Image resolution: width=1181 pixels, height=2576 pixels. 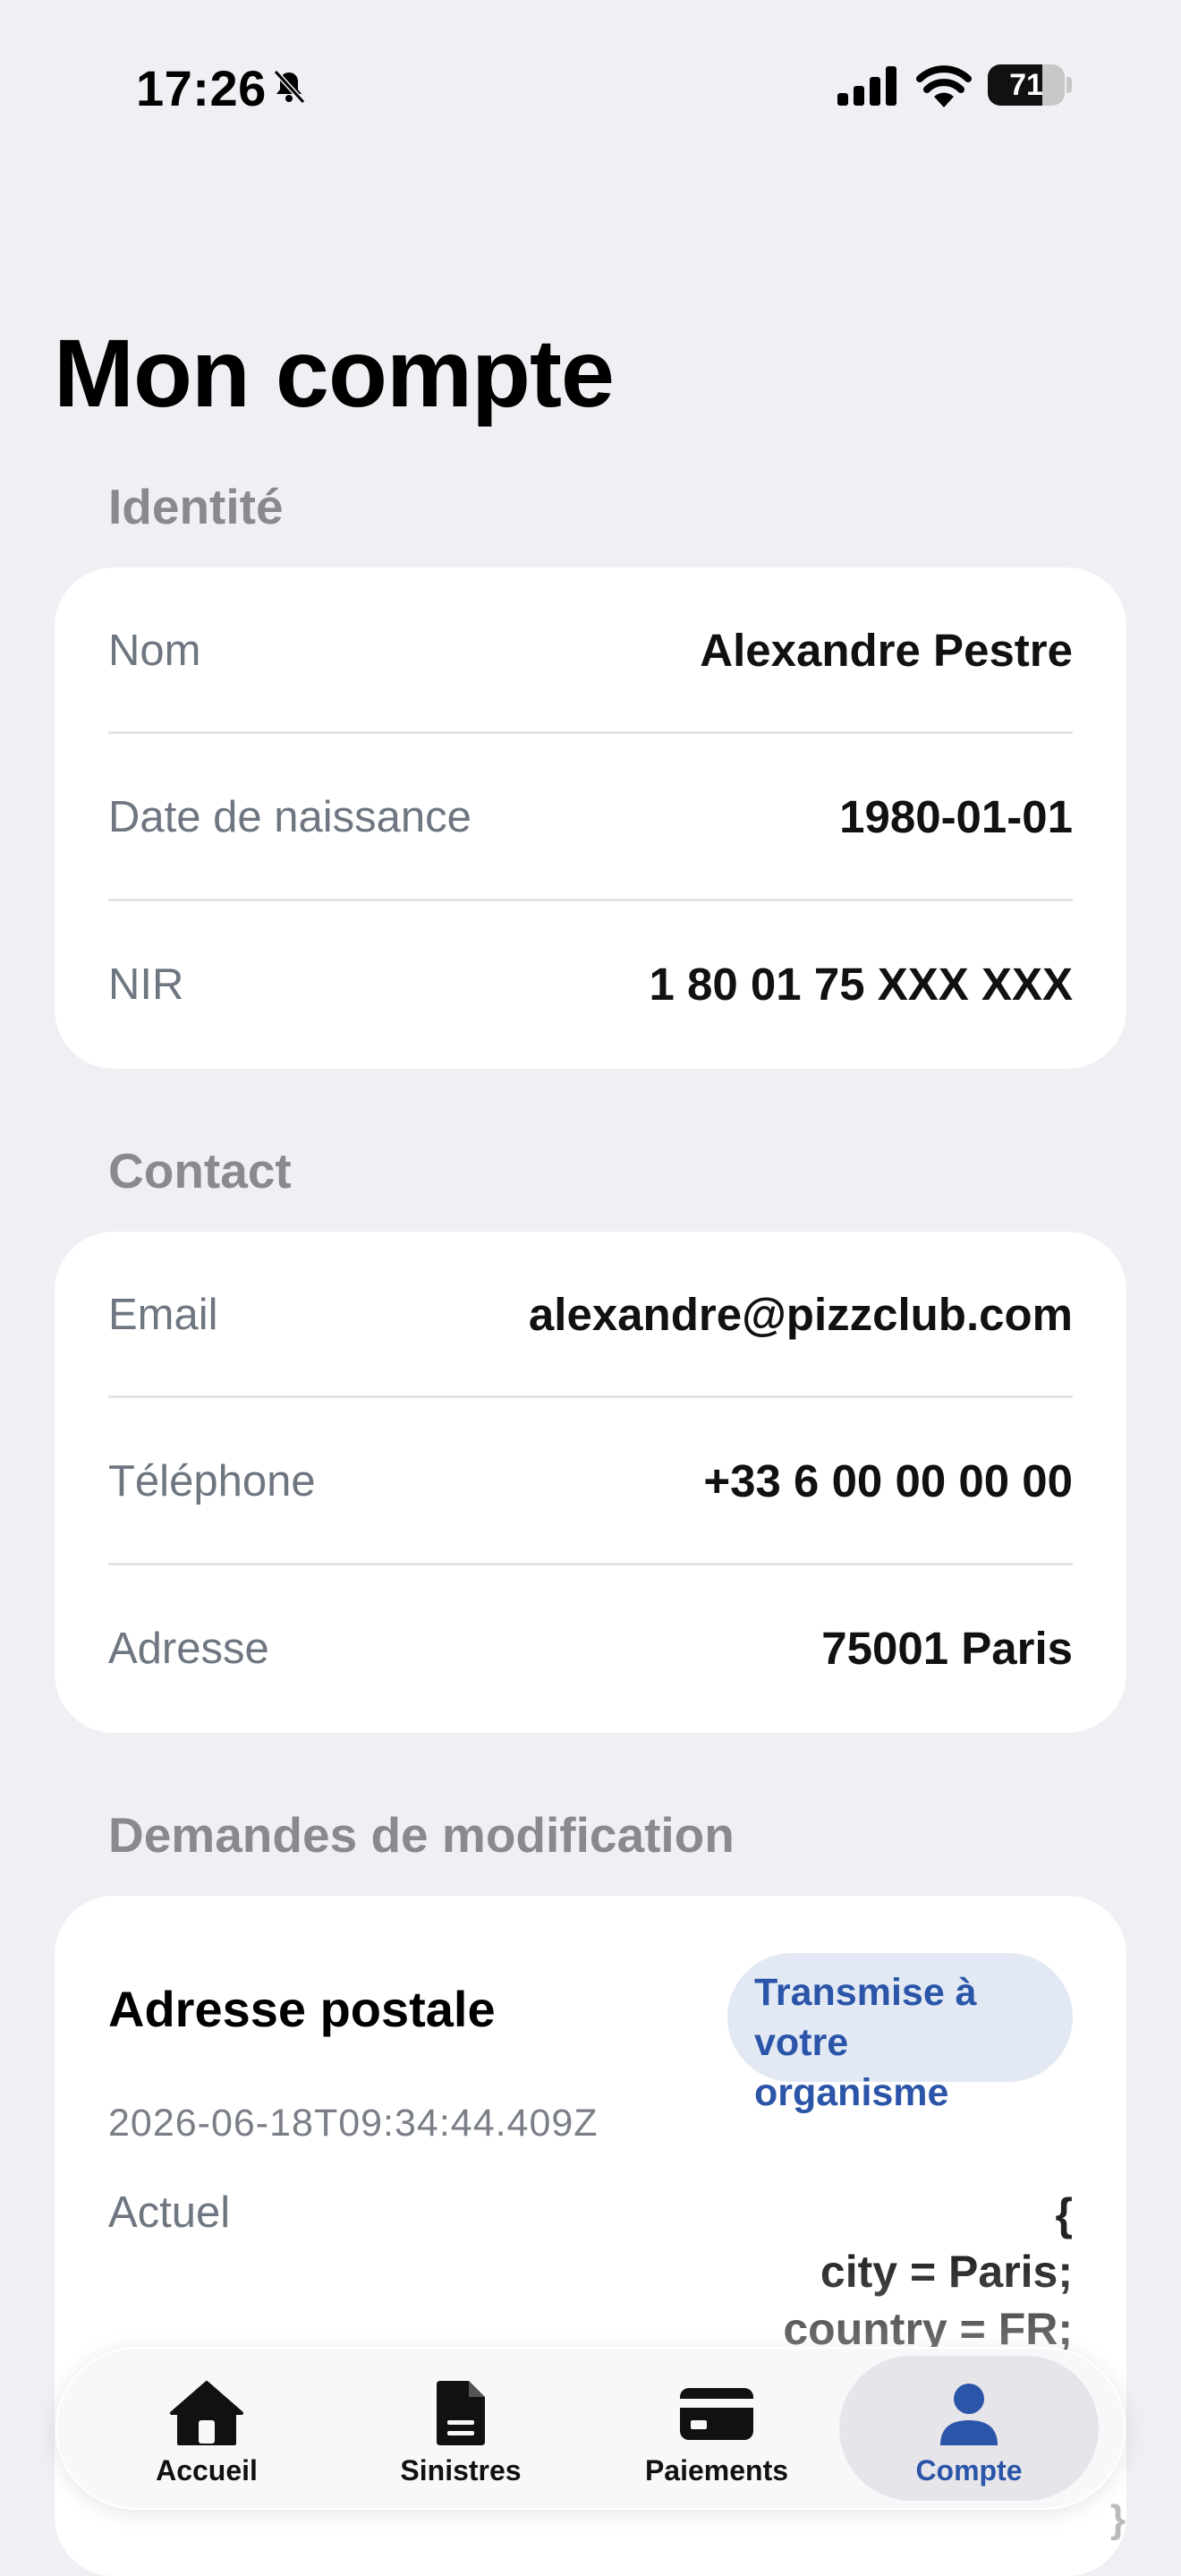 What do you see at coordinates (716, 2470) in the screenshot?
I see `tab-label: Paiements` at bounding box center [716, 2470].